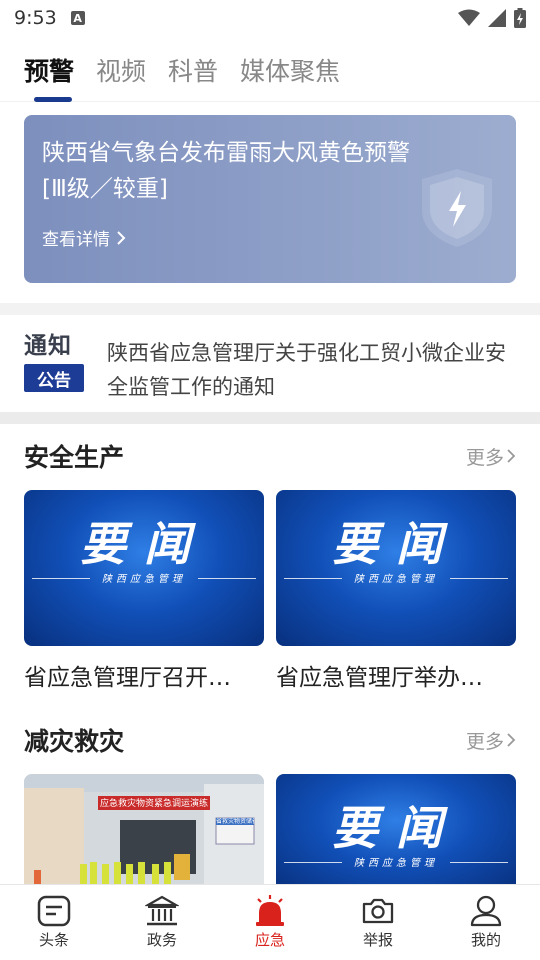 This screenshot has width=540, height=960. I want to click on notice-text: 陕西省应急管理厅关于强化工贸小微企业安全监管工作的通知, so click(306, 370).